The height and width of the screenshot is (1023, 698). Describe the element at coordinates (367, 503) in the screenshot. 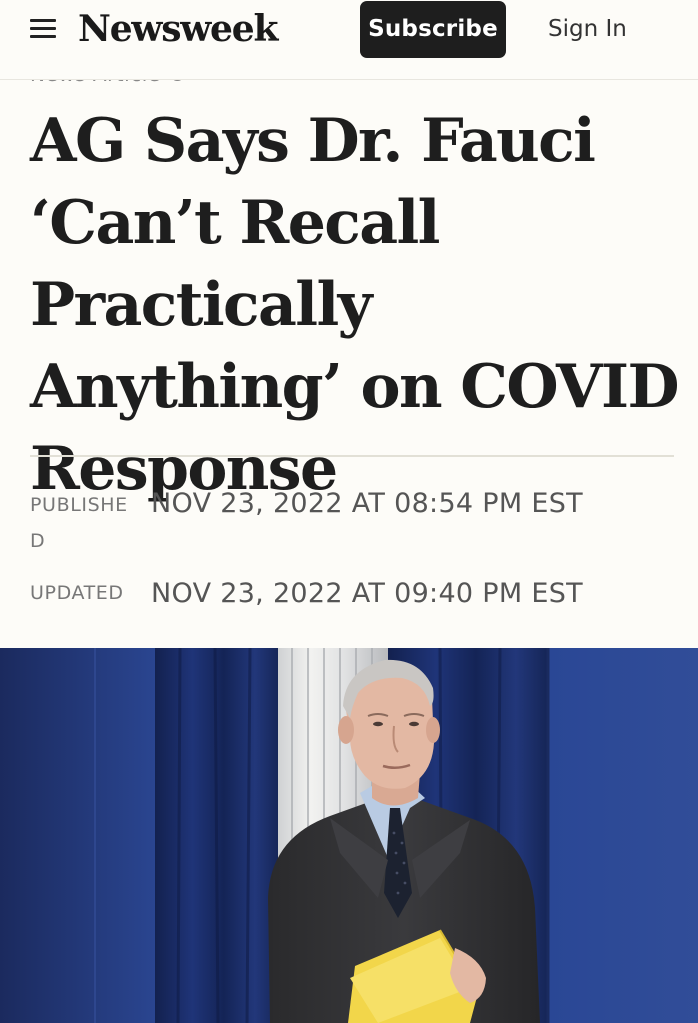

I see `published-date: NOV 23, 2022 AT 08:54 PM EST` at that location.